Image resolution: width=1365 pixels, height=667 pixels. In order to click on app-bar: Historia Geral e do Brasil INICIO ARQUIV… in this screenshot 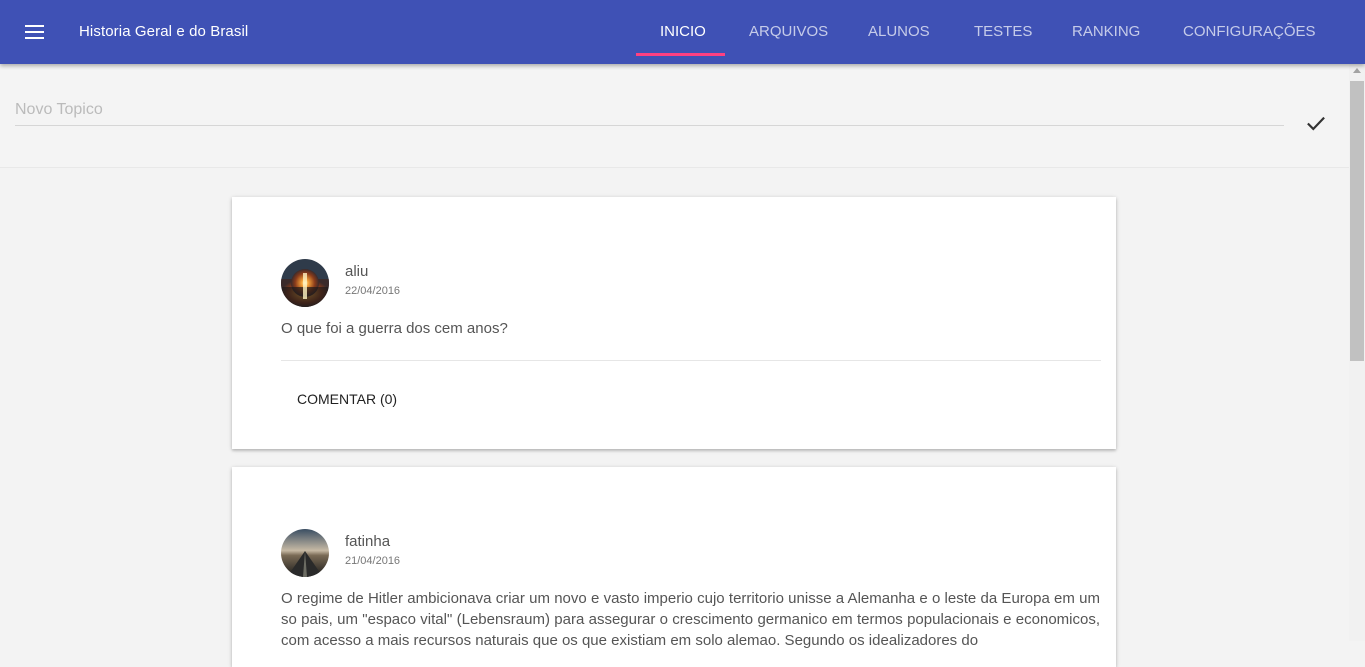, I will do `click(682, 32)`.